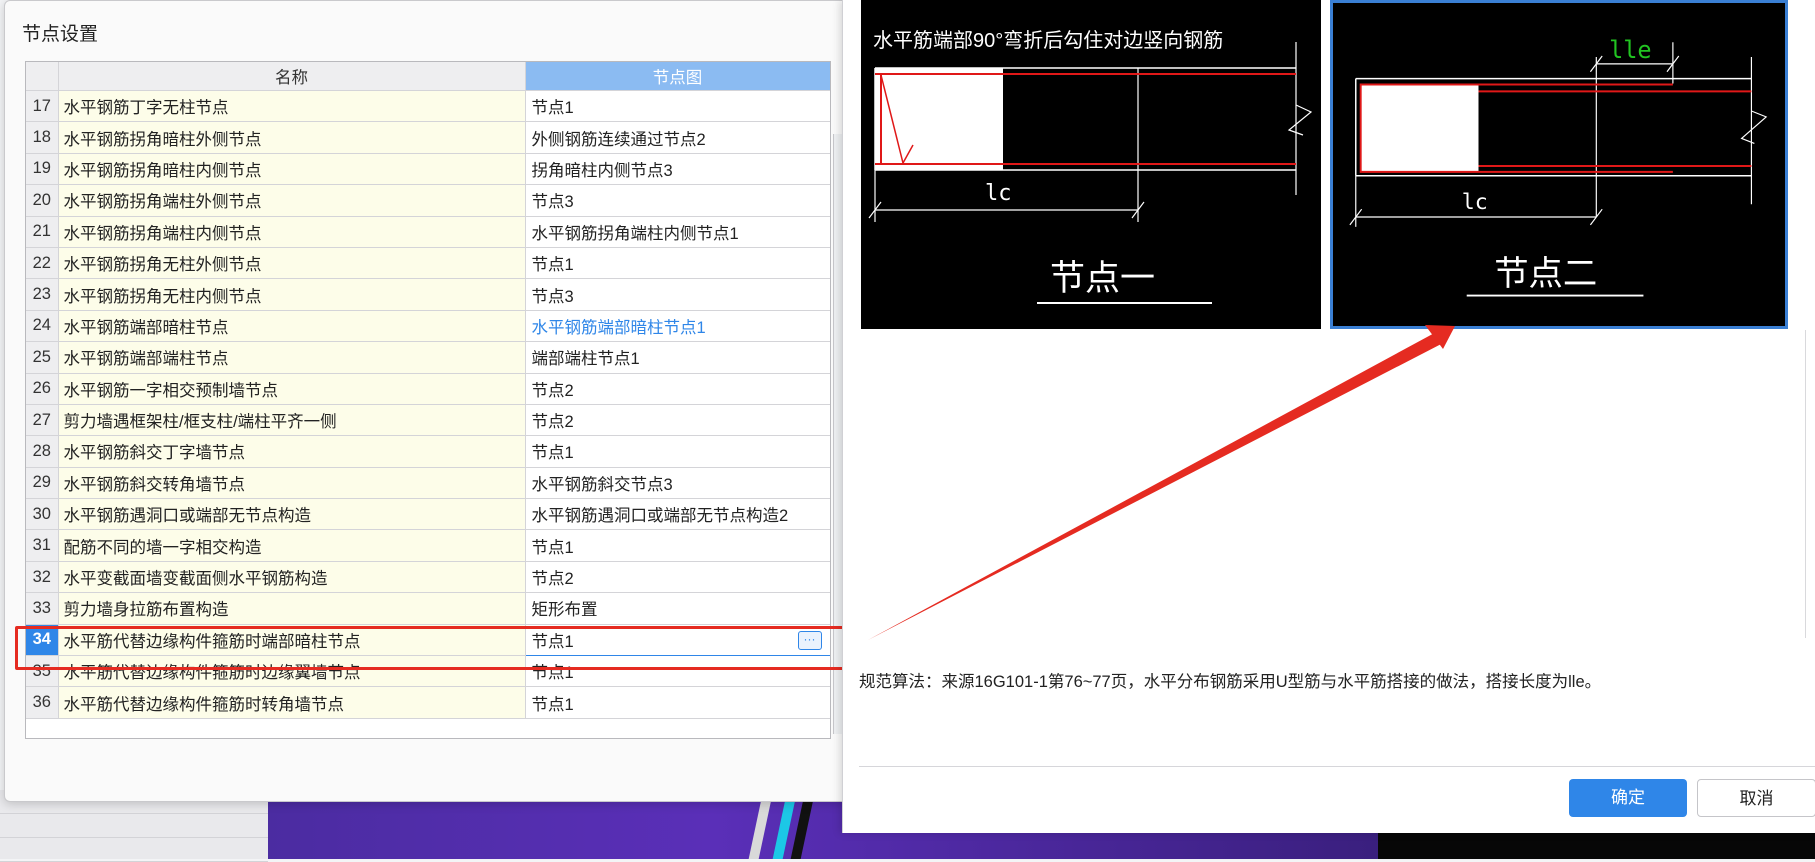 This screenshot has height=862, width=1815. What do you see at coordinates (677, 76) in the screenshot?
I see `column-header-node: 节点图` at bounding box center [677, 76].